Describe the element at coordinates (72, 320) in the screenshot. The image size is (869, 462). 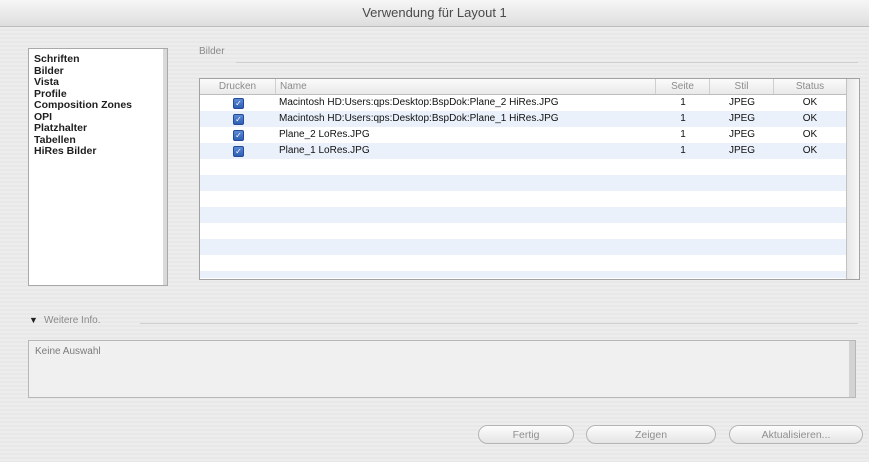
I see `more-info-label: Weitere Info.` at that location.